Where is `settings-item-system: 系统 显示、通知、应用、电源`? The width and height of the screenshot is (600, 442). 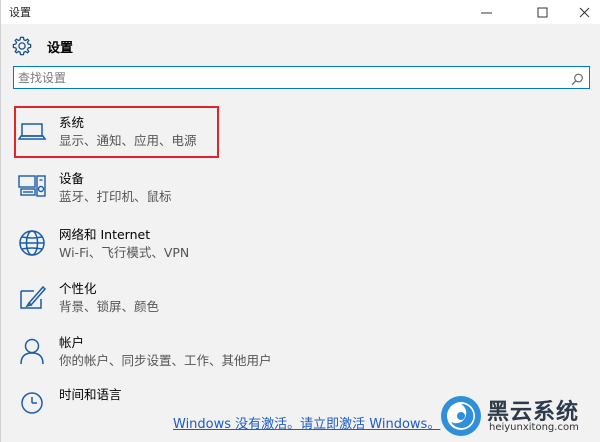
settings-item-system: 系统 显示、通知、应用、电源 is located at coordinates (213, 133).